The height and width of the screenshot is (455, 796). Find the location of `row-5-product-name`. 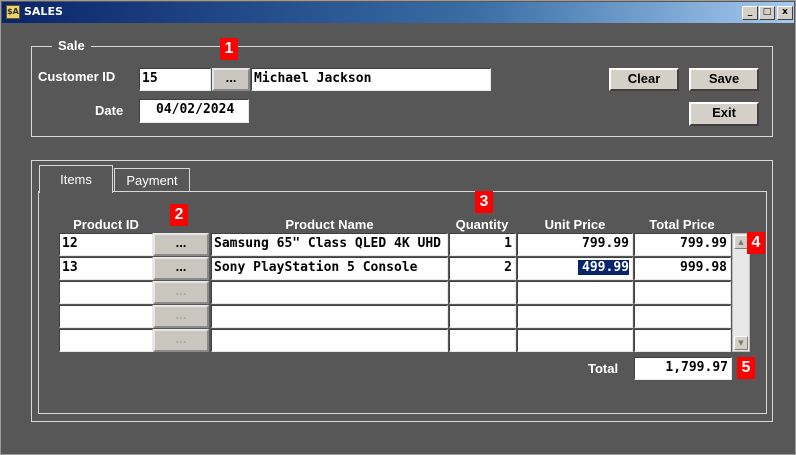

row-5-product-name is located at coordinates (329, 340).